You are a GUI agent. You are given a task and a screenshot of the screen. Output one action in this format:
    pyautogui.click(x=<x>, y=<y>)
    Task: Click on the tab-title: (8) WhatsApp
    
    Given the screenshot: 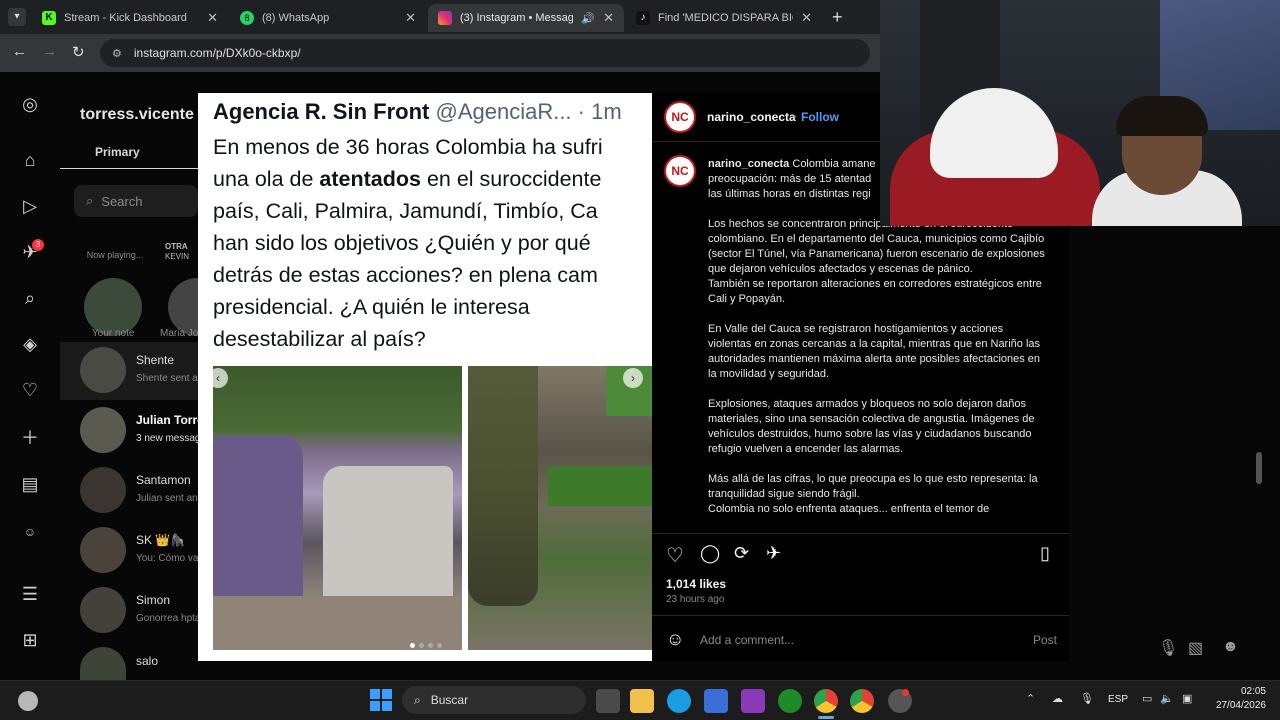 What is the action you would take?
    pyautogui.click(x=296, y=18)
    